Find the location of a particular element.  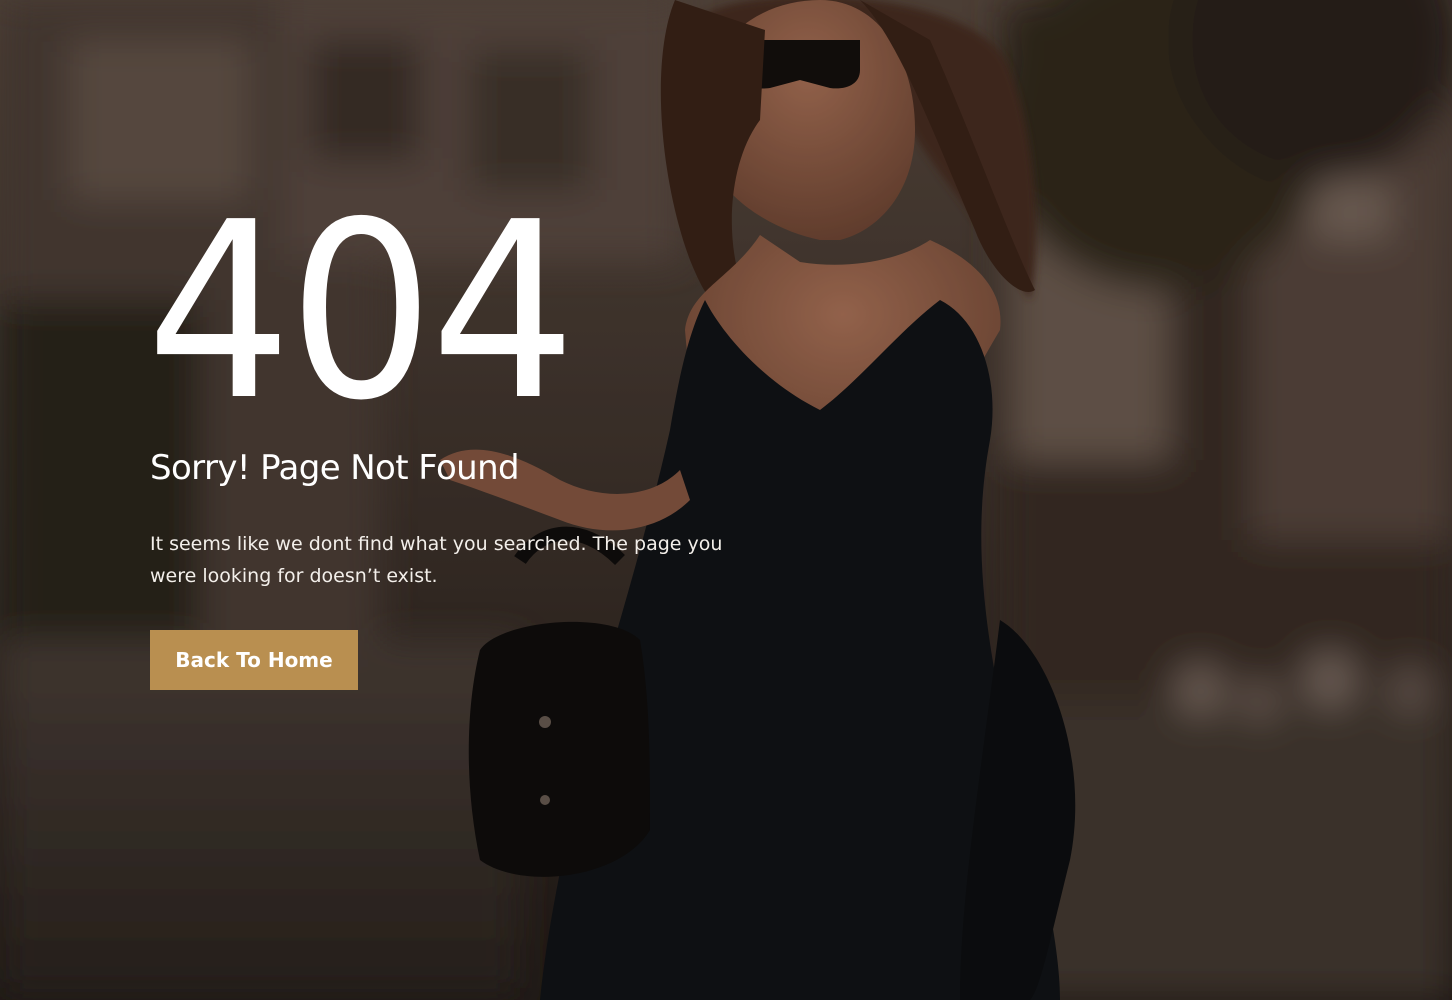

error-code: 404 is located at coordinates (361, 312).